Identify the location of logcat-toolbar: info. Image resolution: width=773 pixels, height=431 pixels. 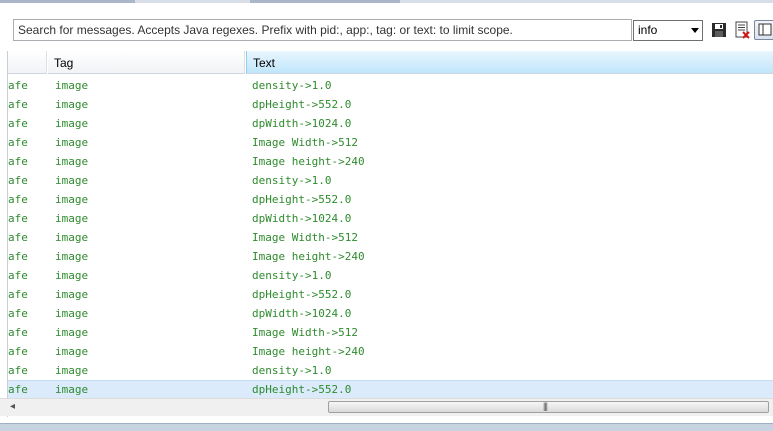
(386, 26).